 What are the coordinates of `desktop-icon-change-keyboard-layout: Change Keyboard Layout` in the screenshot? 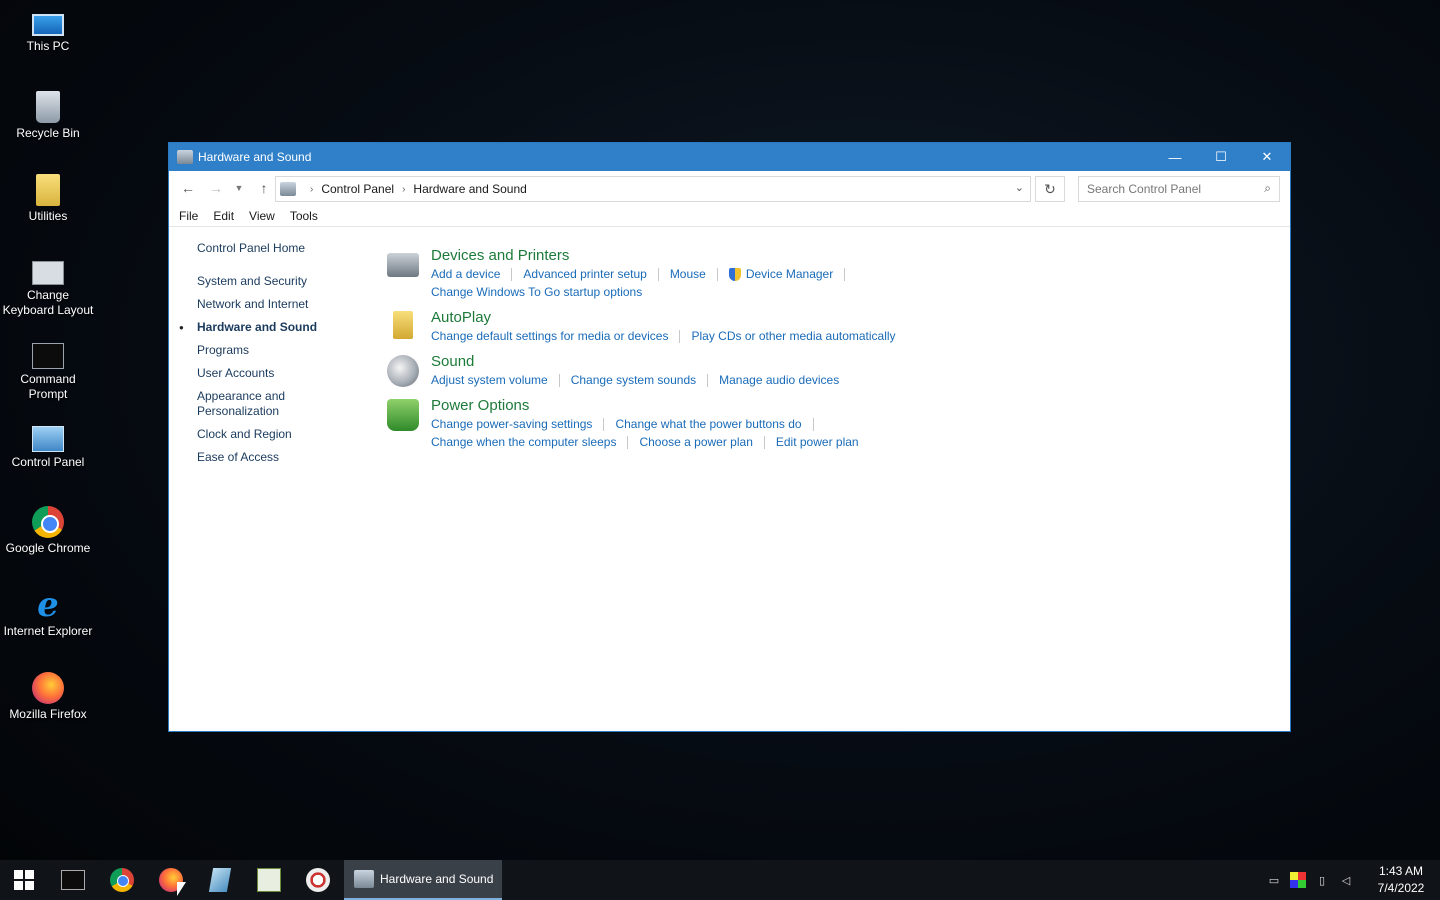 It's located at (48, 287).